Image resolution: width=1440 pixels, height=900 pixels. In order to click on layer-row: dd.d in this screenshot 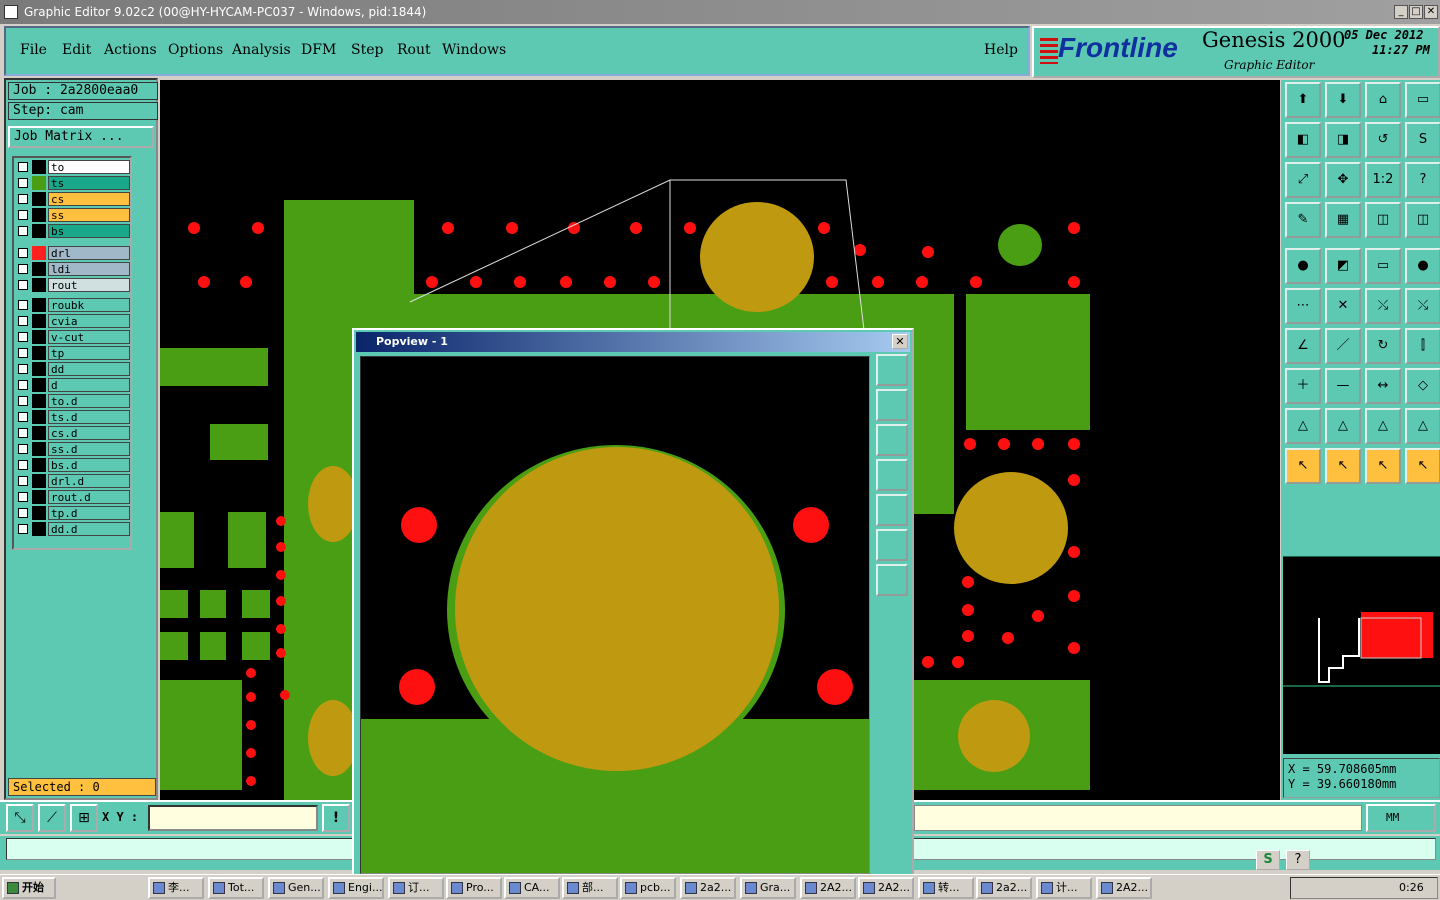, I will do `click(74, 529)`.